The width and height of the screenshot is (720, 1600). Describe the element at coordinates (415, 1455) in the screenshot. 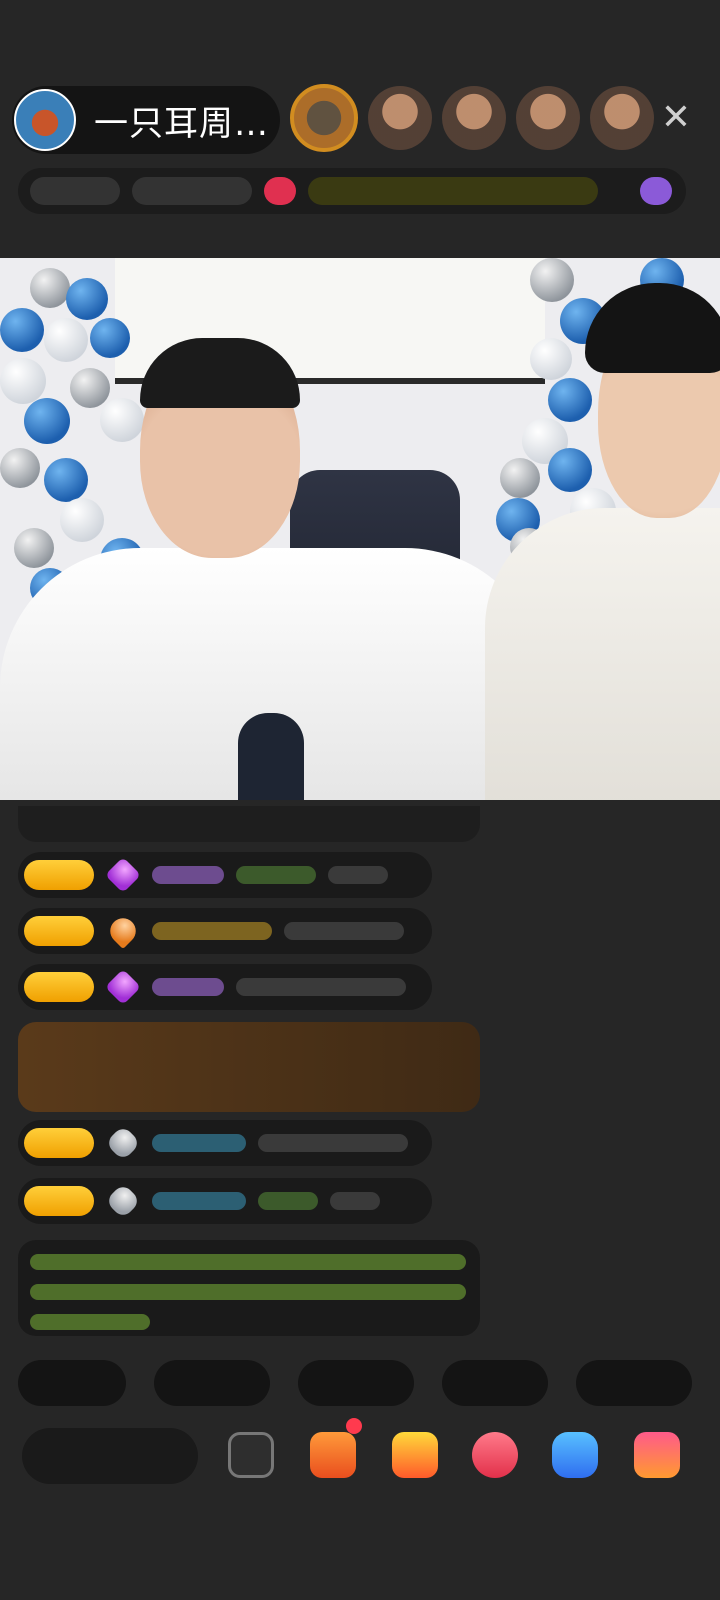

I see `red-envelope-icon` at that location.